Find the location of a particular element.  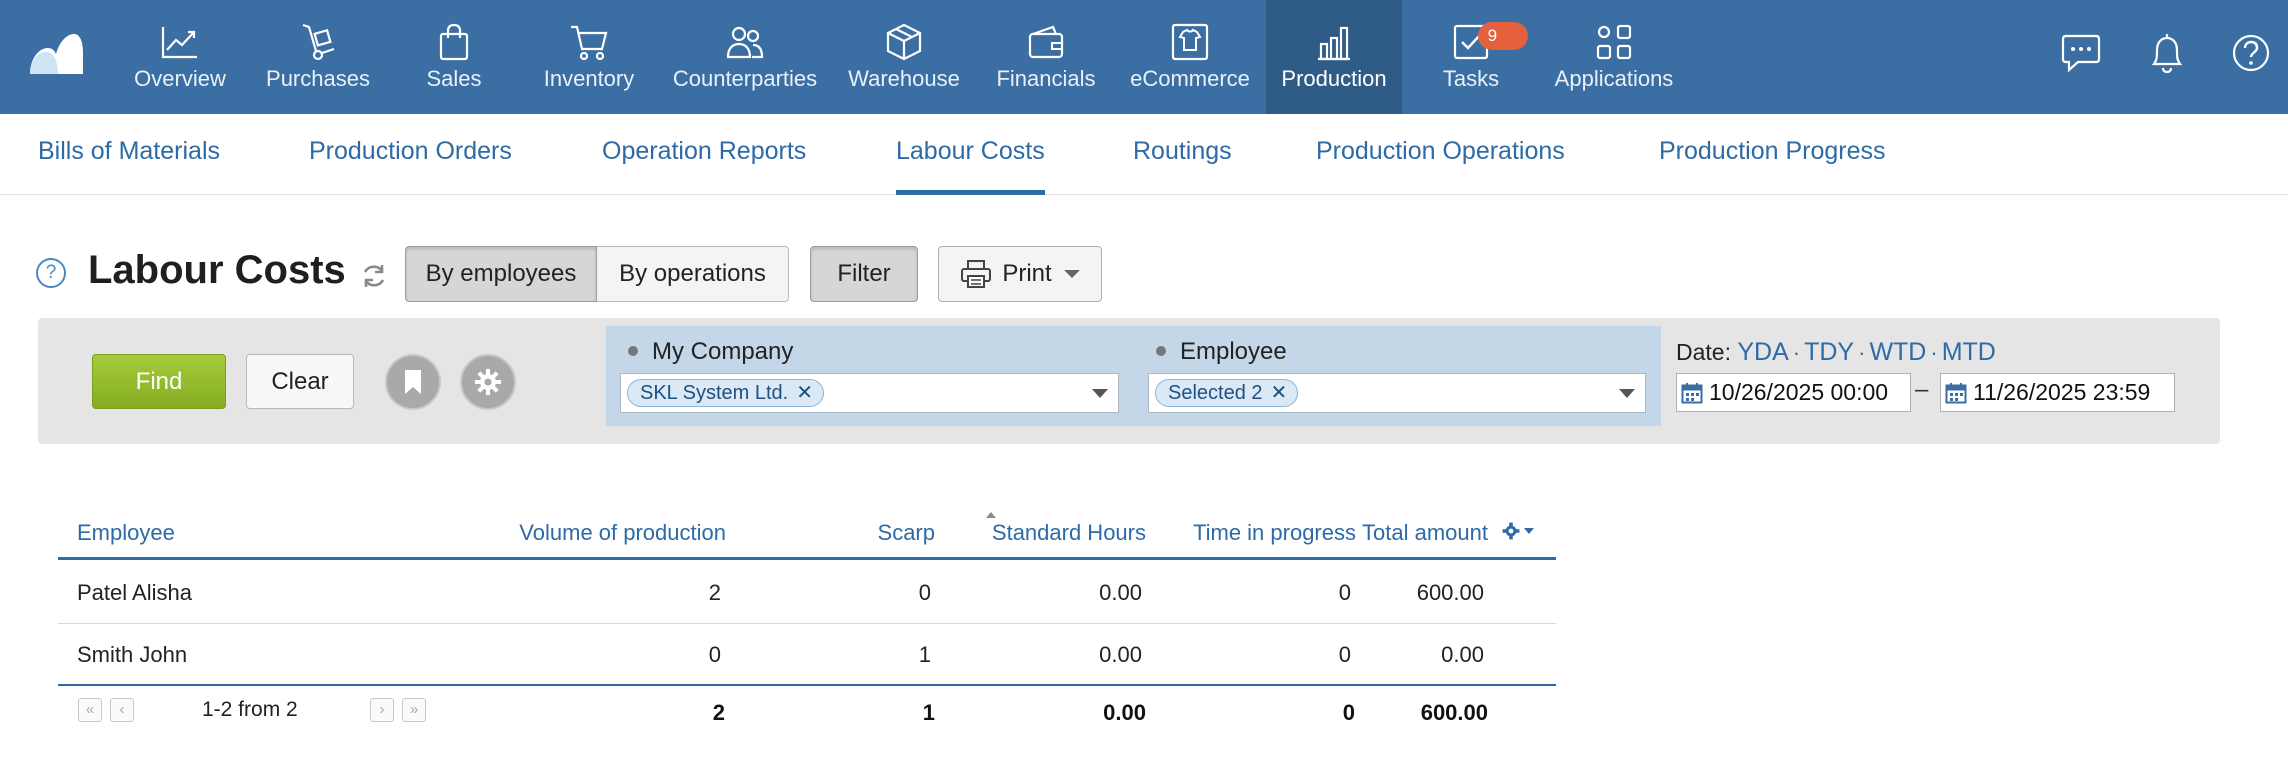

nav-counterparties: Counterparties is located at coordinates (745, 57).